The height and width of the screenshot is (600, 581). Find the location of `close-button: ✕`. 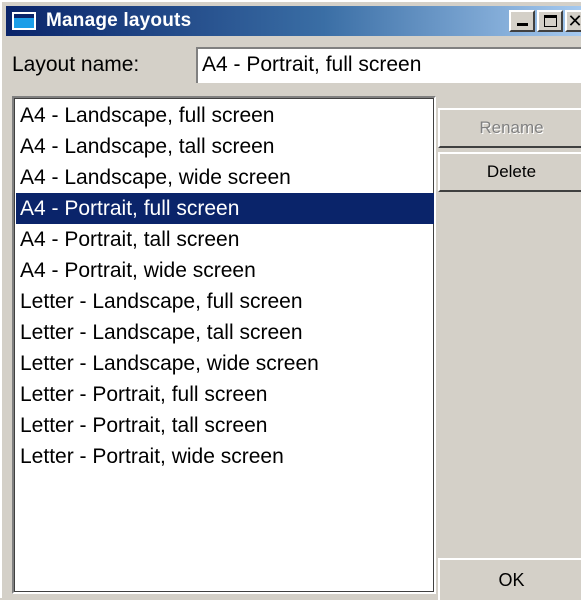

close-button: ✕ is located at coordinates (573, 21).